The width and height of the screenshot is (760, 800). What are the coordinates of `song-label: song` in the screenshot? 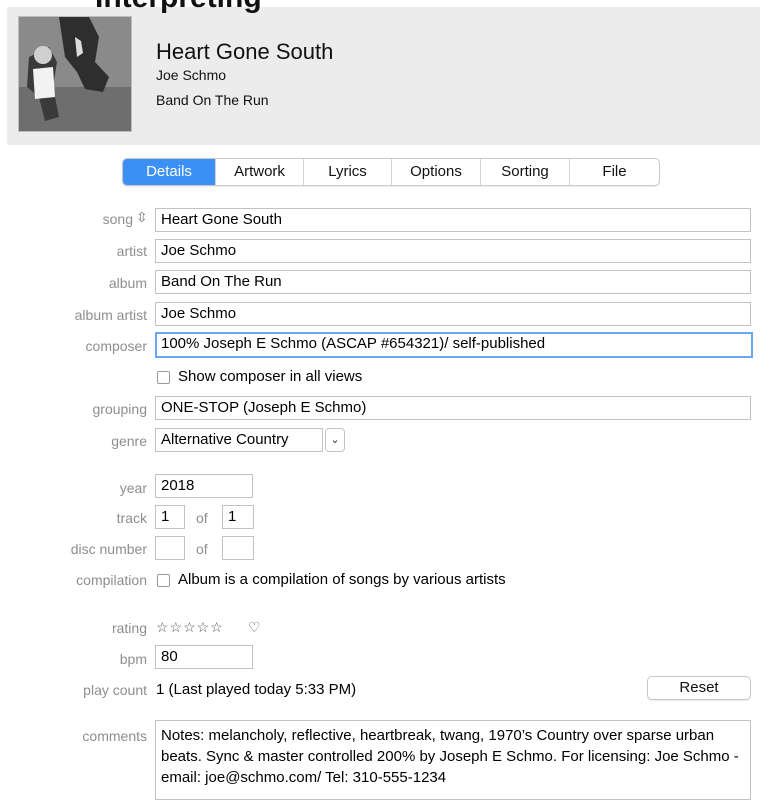 It's located at (117, 219).